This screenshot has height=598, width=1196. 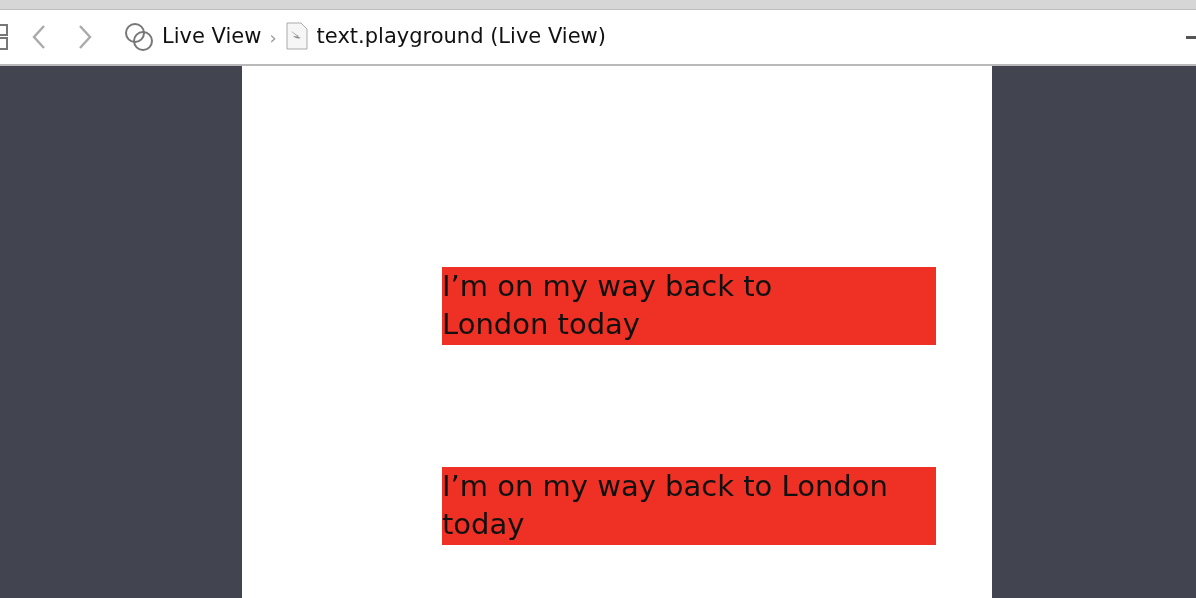 What do you see at coordinates (85, 37) in the screenshot?
I see `forward-icon` at bounding box center [85, 37].